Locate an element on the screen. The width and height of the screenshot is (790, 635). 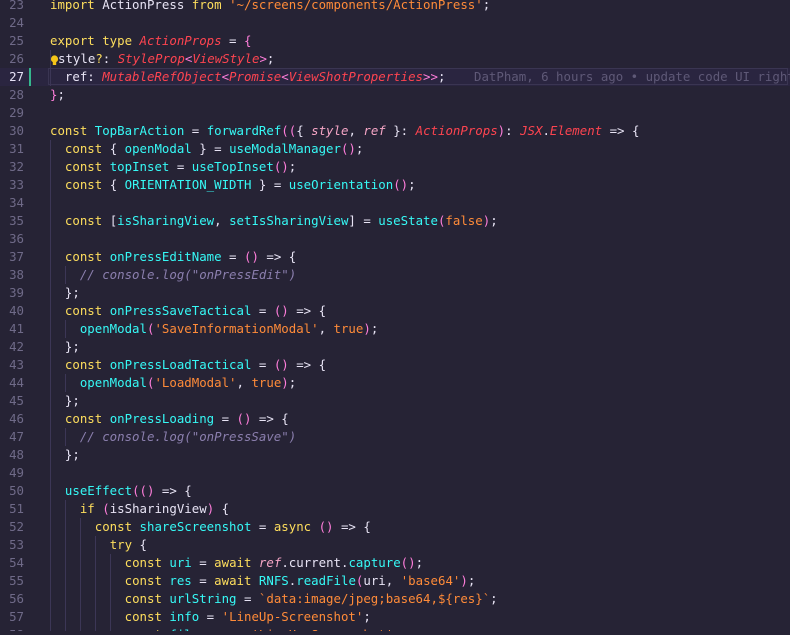
code-token: topInset is located at coordinates (139, 166).